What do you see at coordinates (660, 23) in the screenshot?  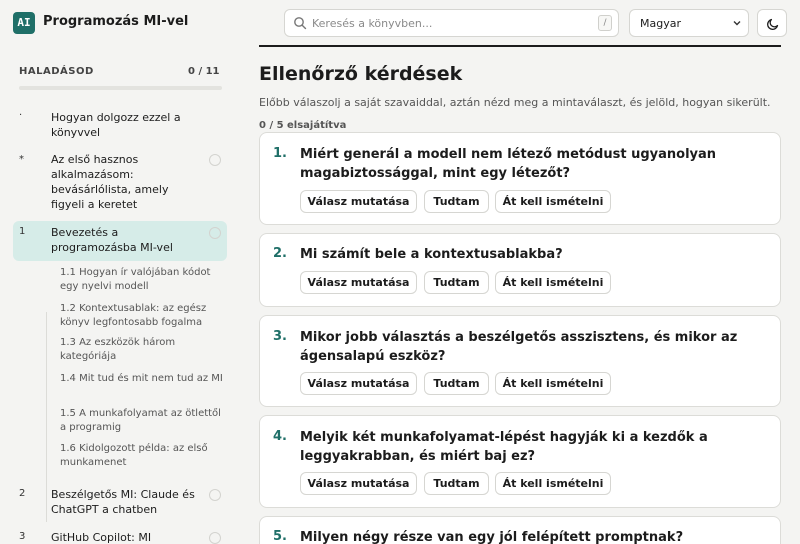 I see `language-selected: Magyar` at bounding box center [660, 23].